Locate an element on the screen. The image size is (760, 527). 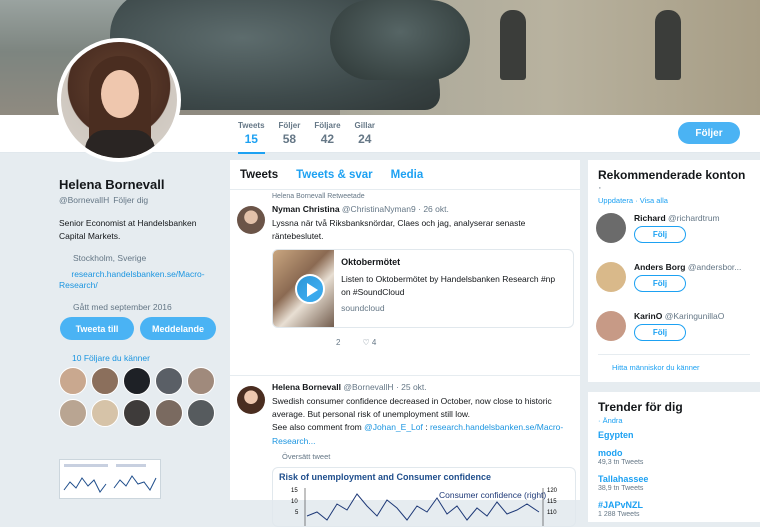
find-people-link: Hitta människor du känner is located at coordinates (674, 368).